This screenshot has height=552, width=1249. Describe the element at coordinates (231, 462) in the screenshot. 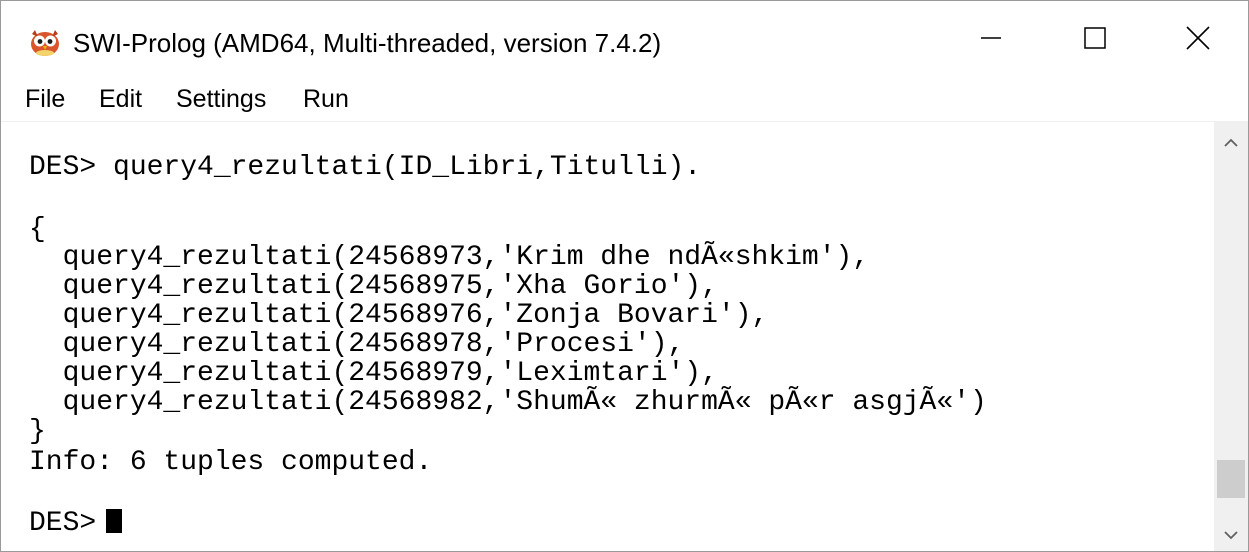

I see `console-line: Info: 6 tuples computed.` at that location.